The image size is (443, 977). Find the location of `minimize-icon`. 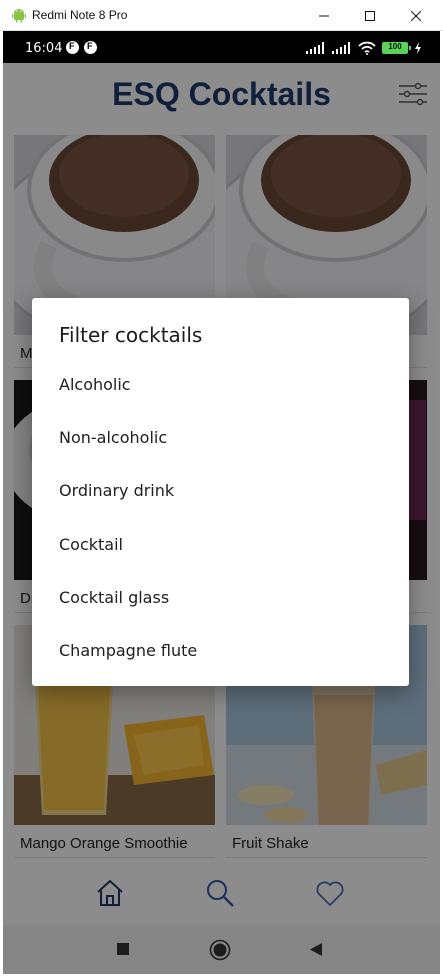

minimize-icon is located at coordinates (324, 15).